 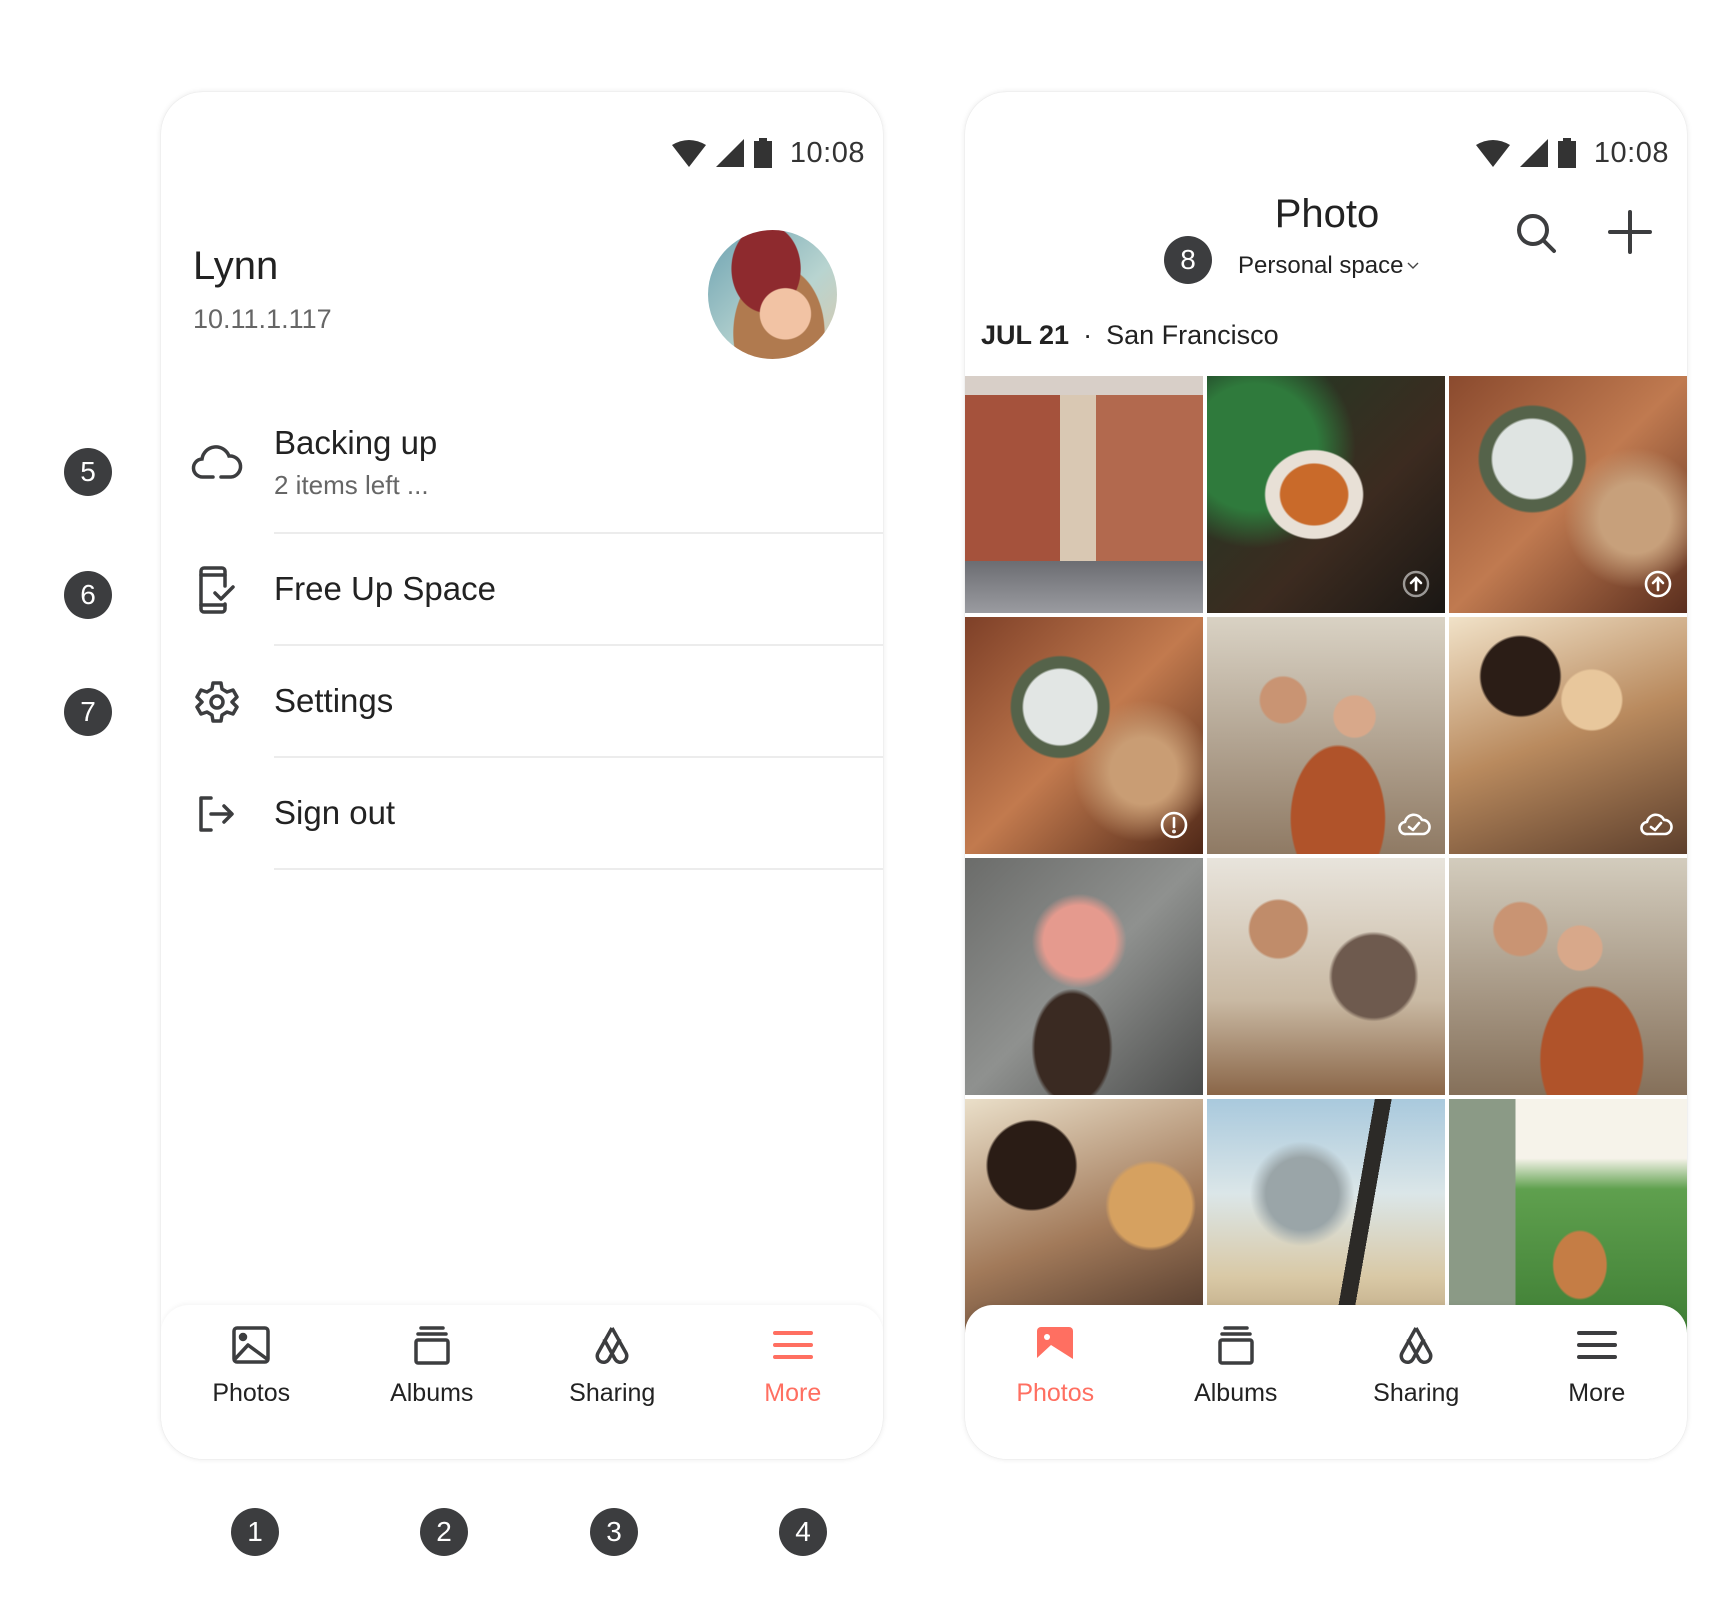 I want to click on chevron-down-icon, so click(x=1413, y=265).